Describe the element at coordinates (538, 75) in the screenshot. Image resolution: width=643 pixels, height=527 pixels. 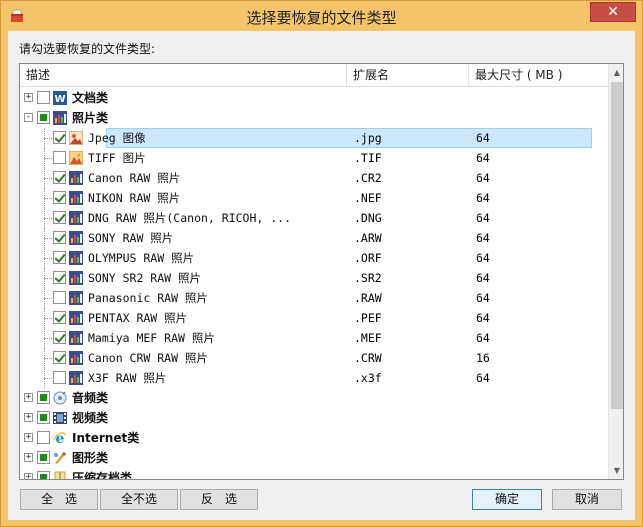
I see `column-header-size: 最大尺寸 ( MB )` at that location.